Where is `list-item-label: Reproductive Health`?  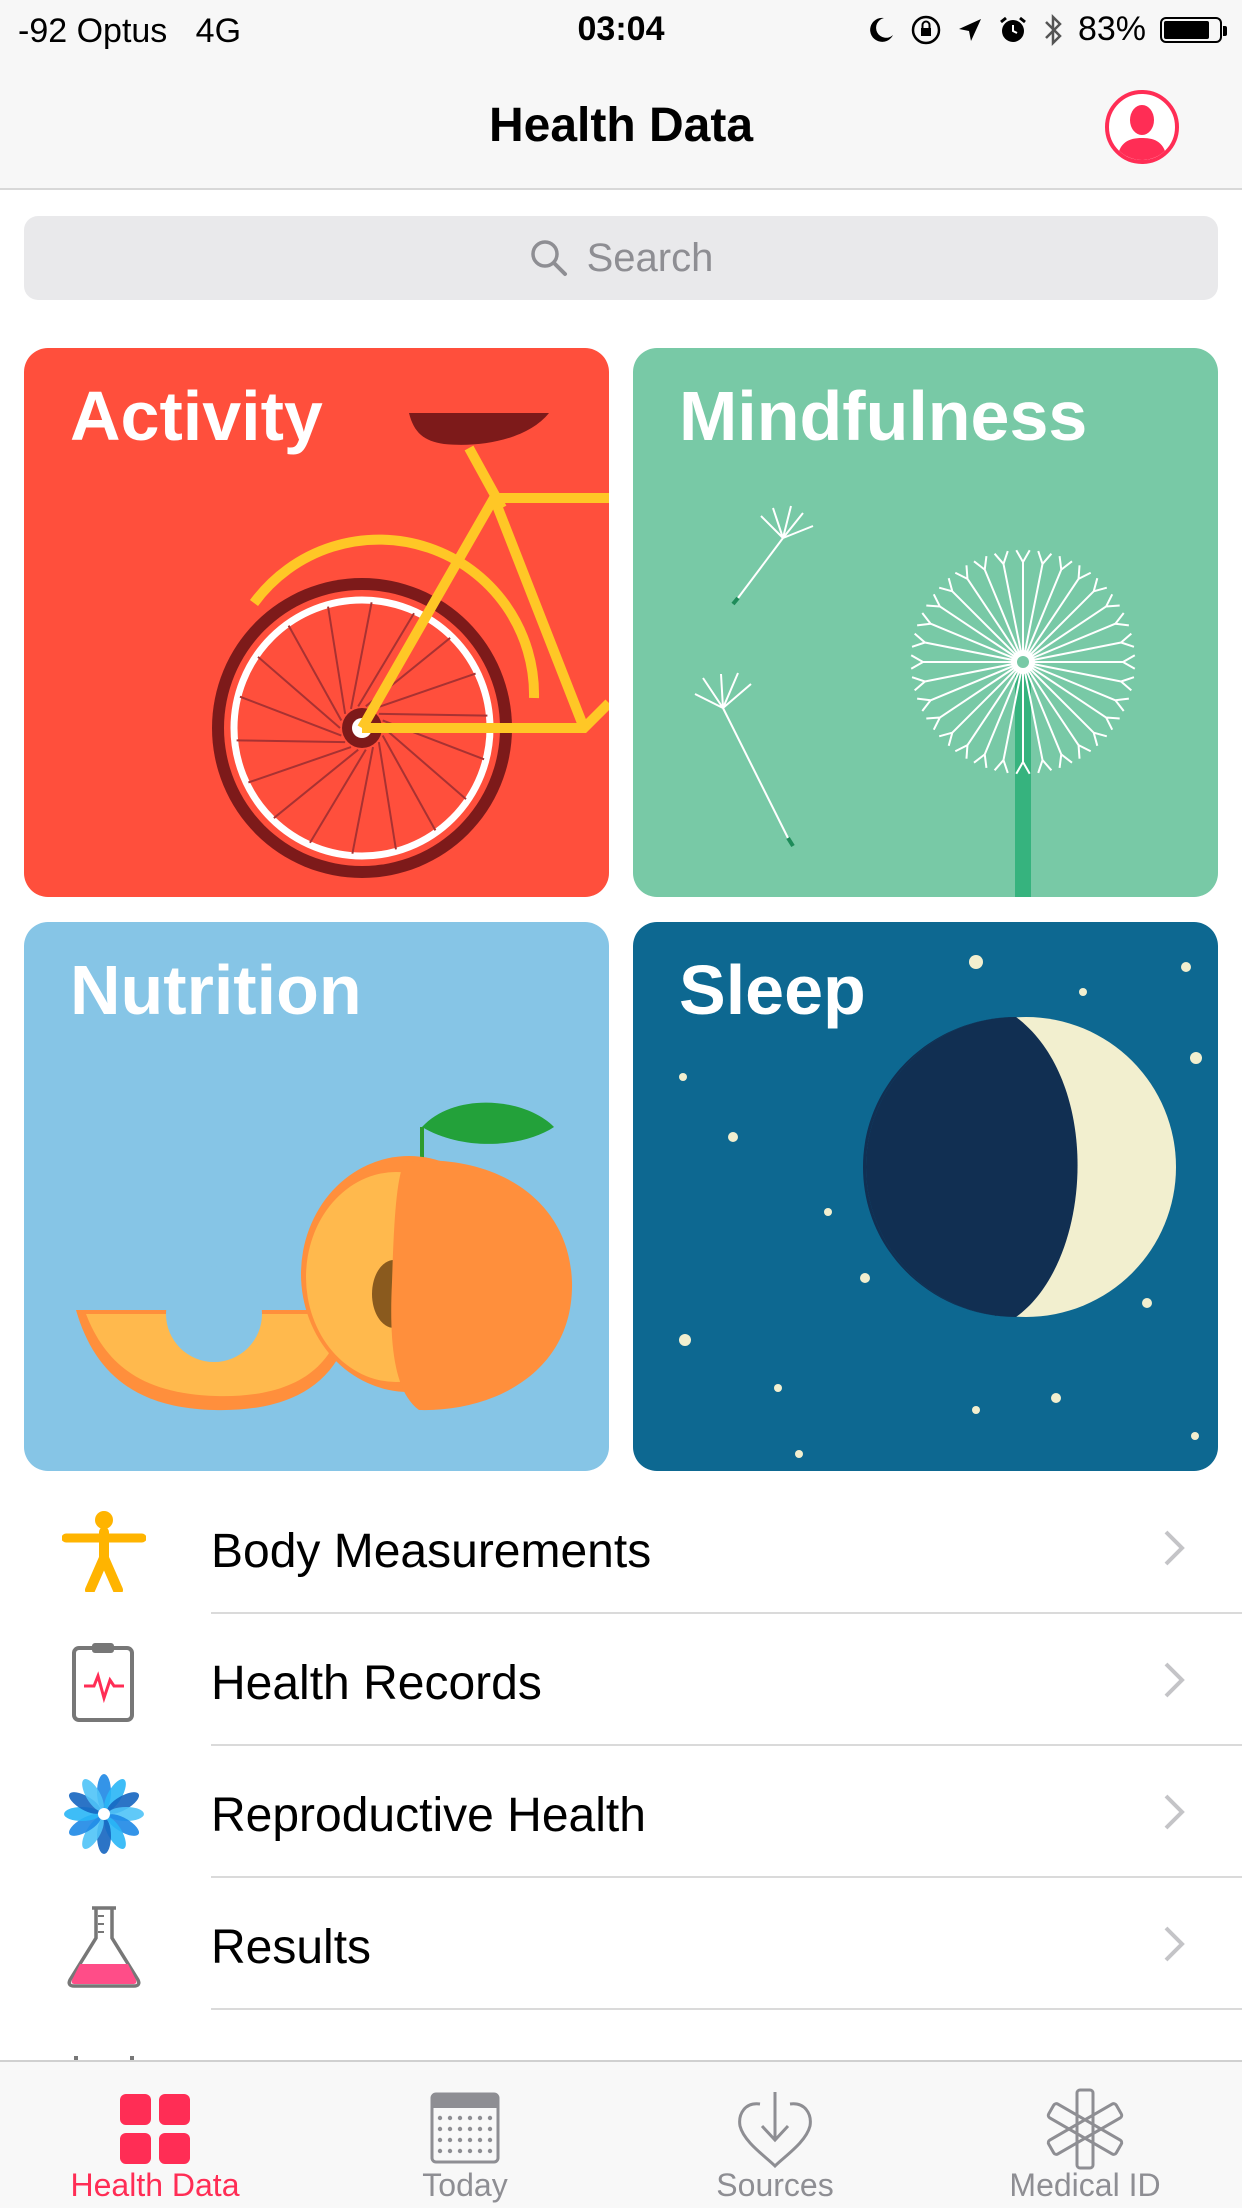
list-item-label: Reproductive Health is located at coordinates (428, 1815).